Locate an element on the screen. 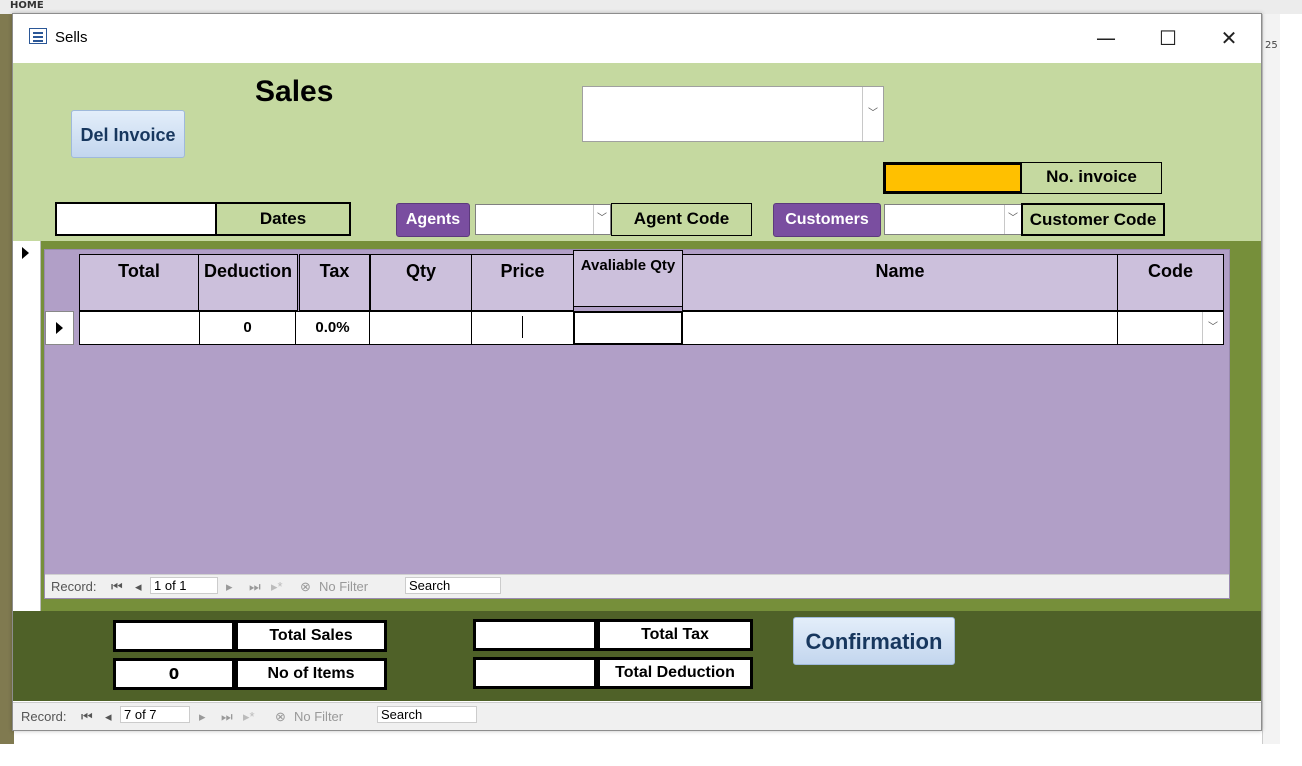 The image size is (1302, 766). items-count-field: 0 is located at coordinates (174, 674).